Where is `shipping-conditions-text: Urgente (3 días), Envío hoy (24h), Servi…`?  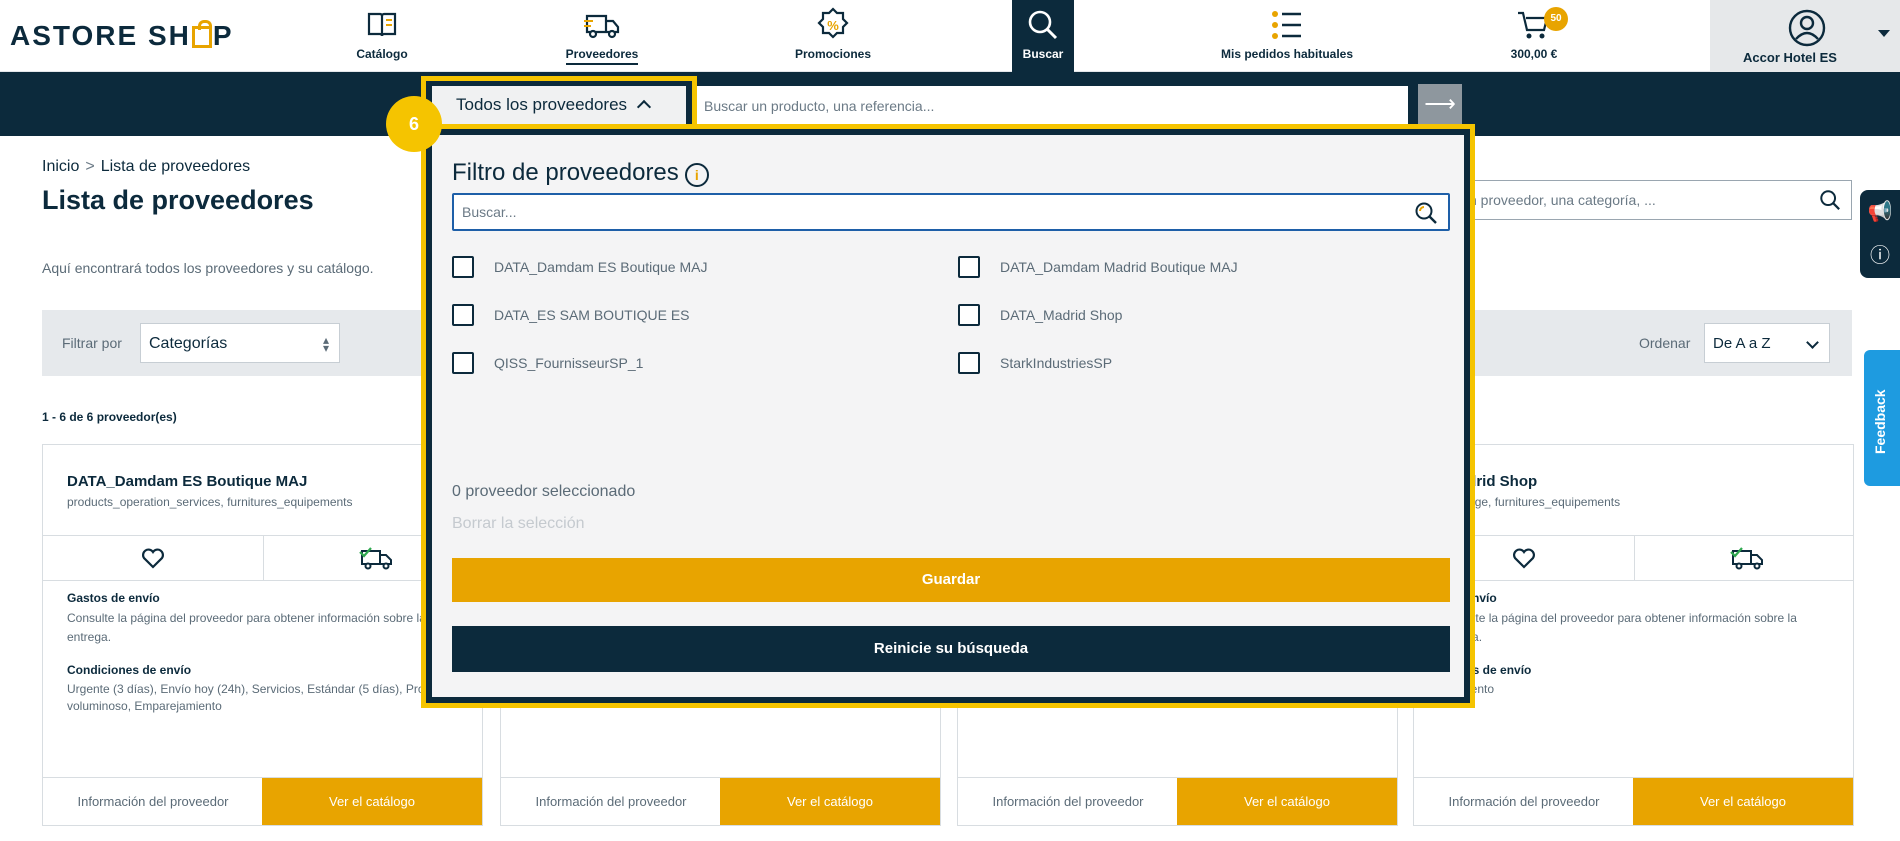 shipping-conditions-text: Urgente (3 días), Envío hoy (24h), Servi… is located at coordinates (260, 697).